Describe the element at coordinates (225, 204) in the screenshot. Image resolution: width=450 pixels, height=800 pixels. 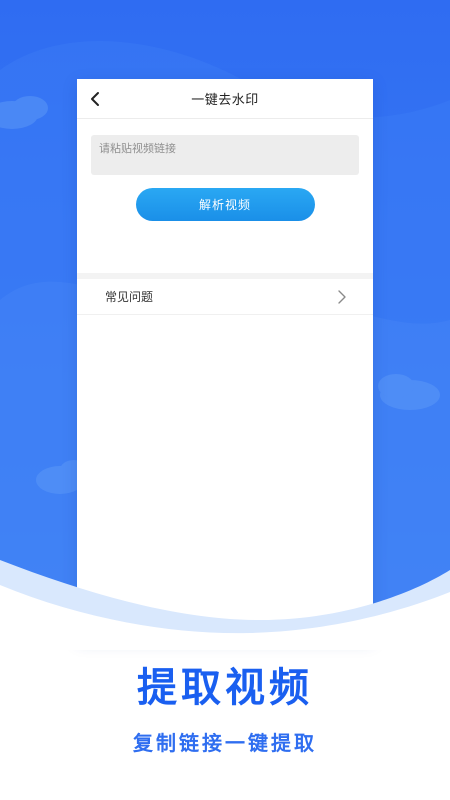
I see `parse-video-button: 解析视频` at that location.